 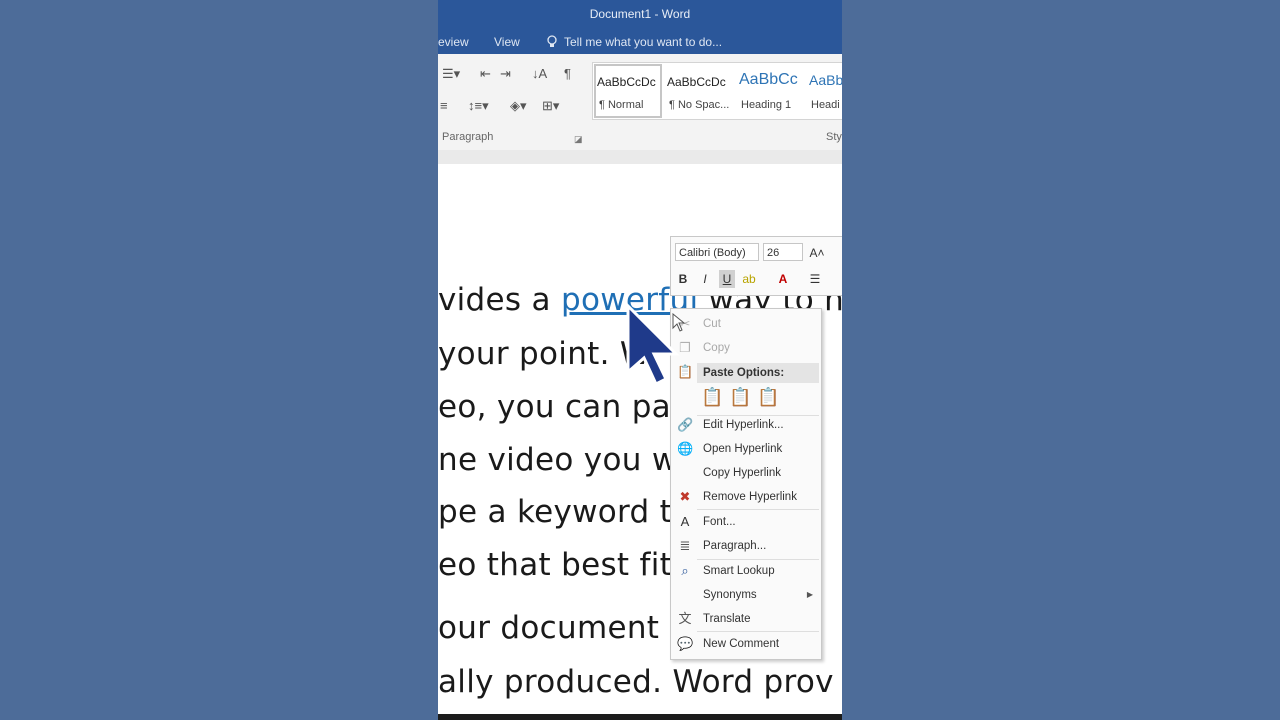 What do you see at coordinates (451, 74) in the screenshot?
I see `multilevel-list-icon: ☰▾` at bounding box center [451, 74].